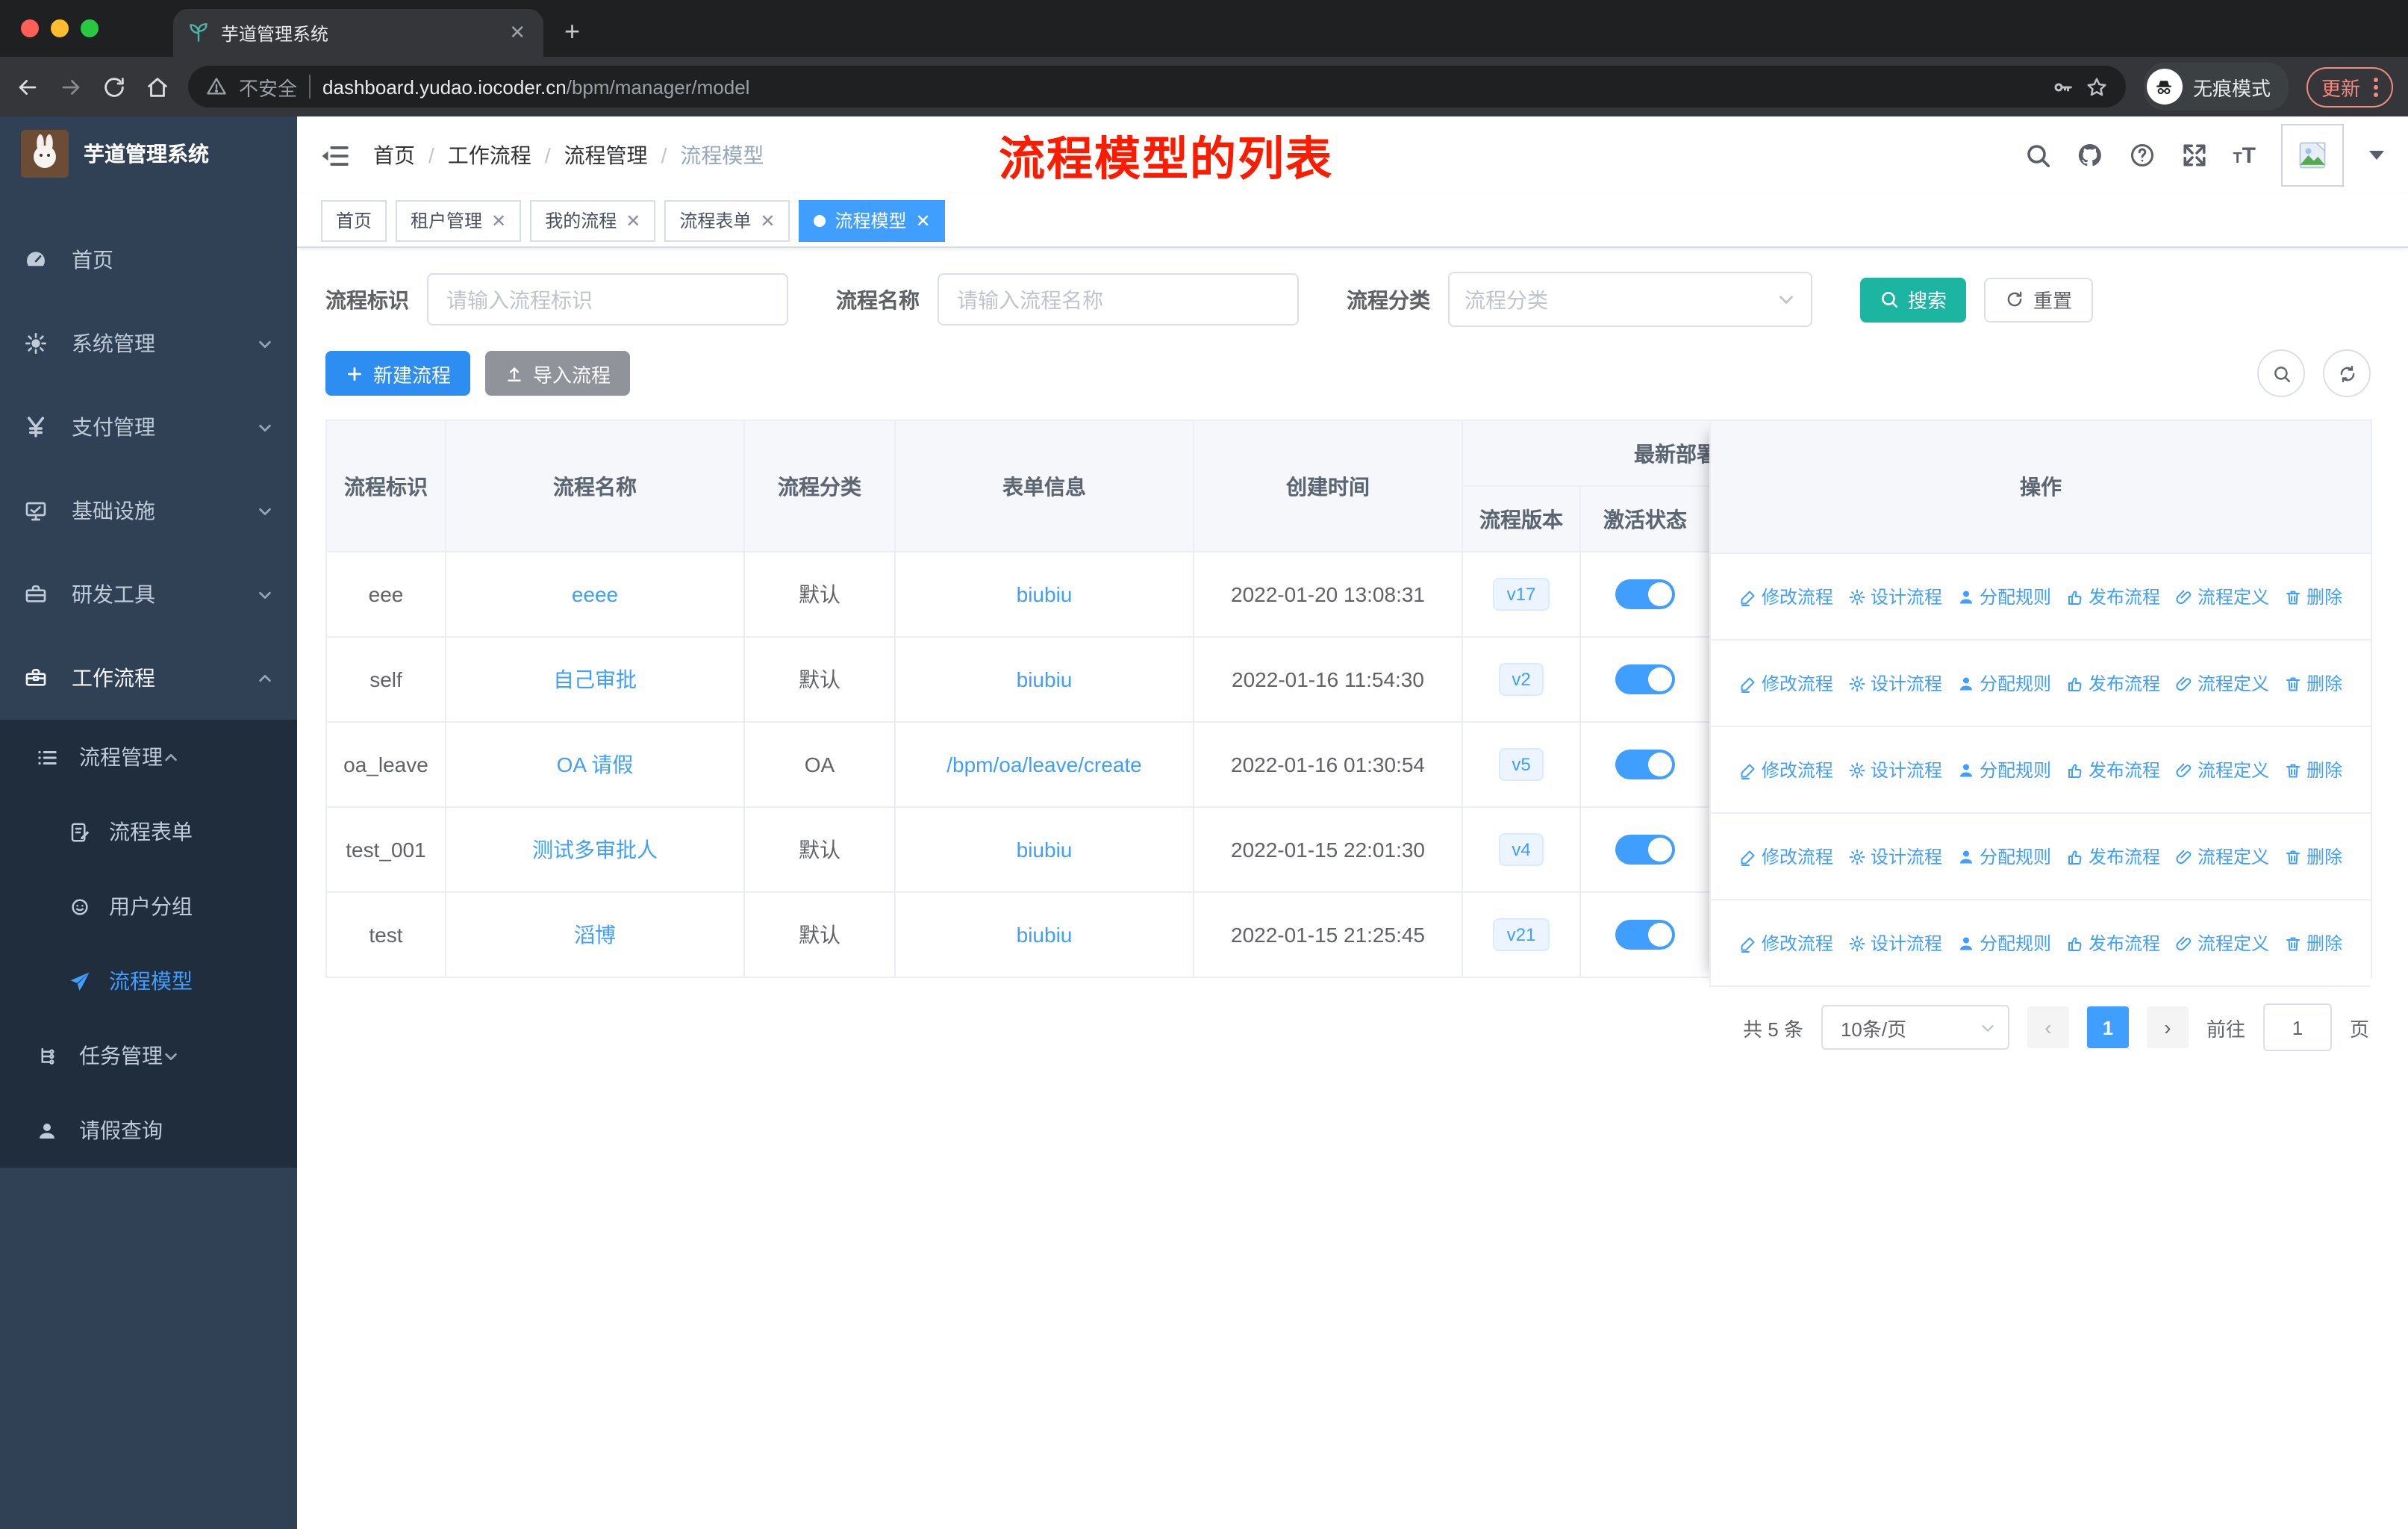 This screenshot has height=1529, width=2408. Describe the element at coordinates (2349, 86) in the screenshot. I see `browser-update-button: 更新` at that location.